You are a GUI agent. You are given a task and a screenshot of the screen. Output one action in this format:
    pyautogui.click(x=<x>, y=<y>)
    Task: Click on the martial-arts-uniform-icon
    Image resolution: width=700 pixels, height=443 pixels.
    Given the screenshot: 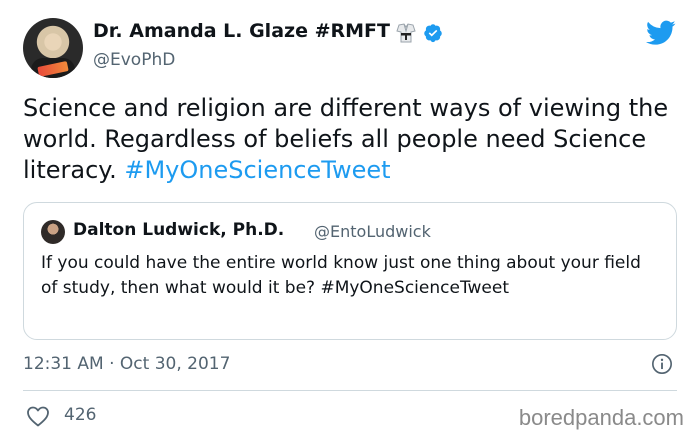 What is the action you would take?
    pyautogui.click(x=406, y=33)
    